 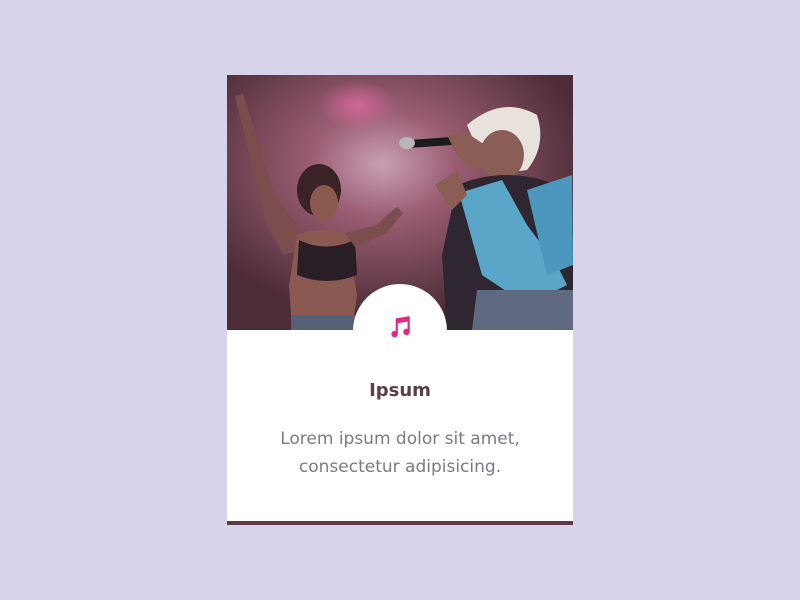 I want to click on music-icon-badge, so click(x=400, y=331).